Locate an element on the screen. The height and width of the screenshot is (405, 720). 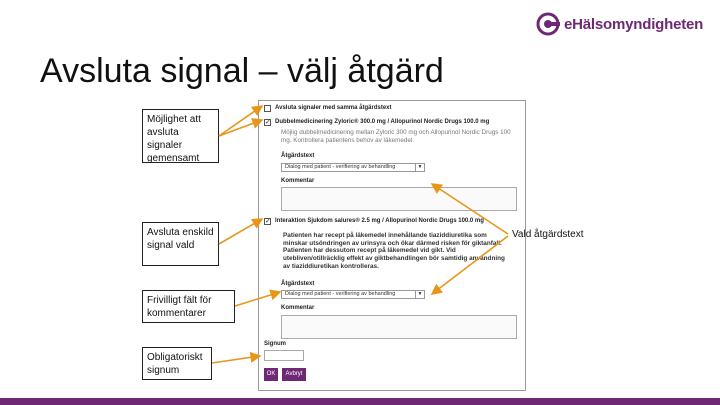
signal1-checkbox: ✓ is located at coordinates (267, 122).